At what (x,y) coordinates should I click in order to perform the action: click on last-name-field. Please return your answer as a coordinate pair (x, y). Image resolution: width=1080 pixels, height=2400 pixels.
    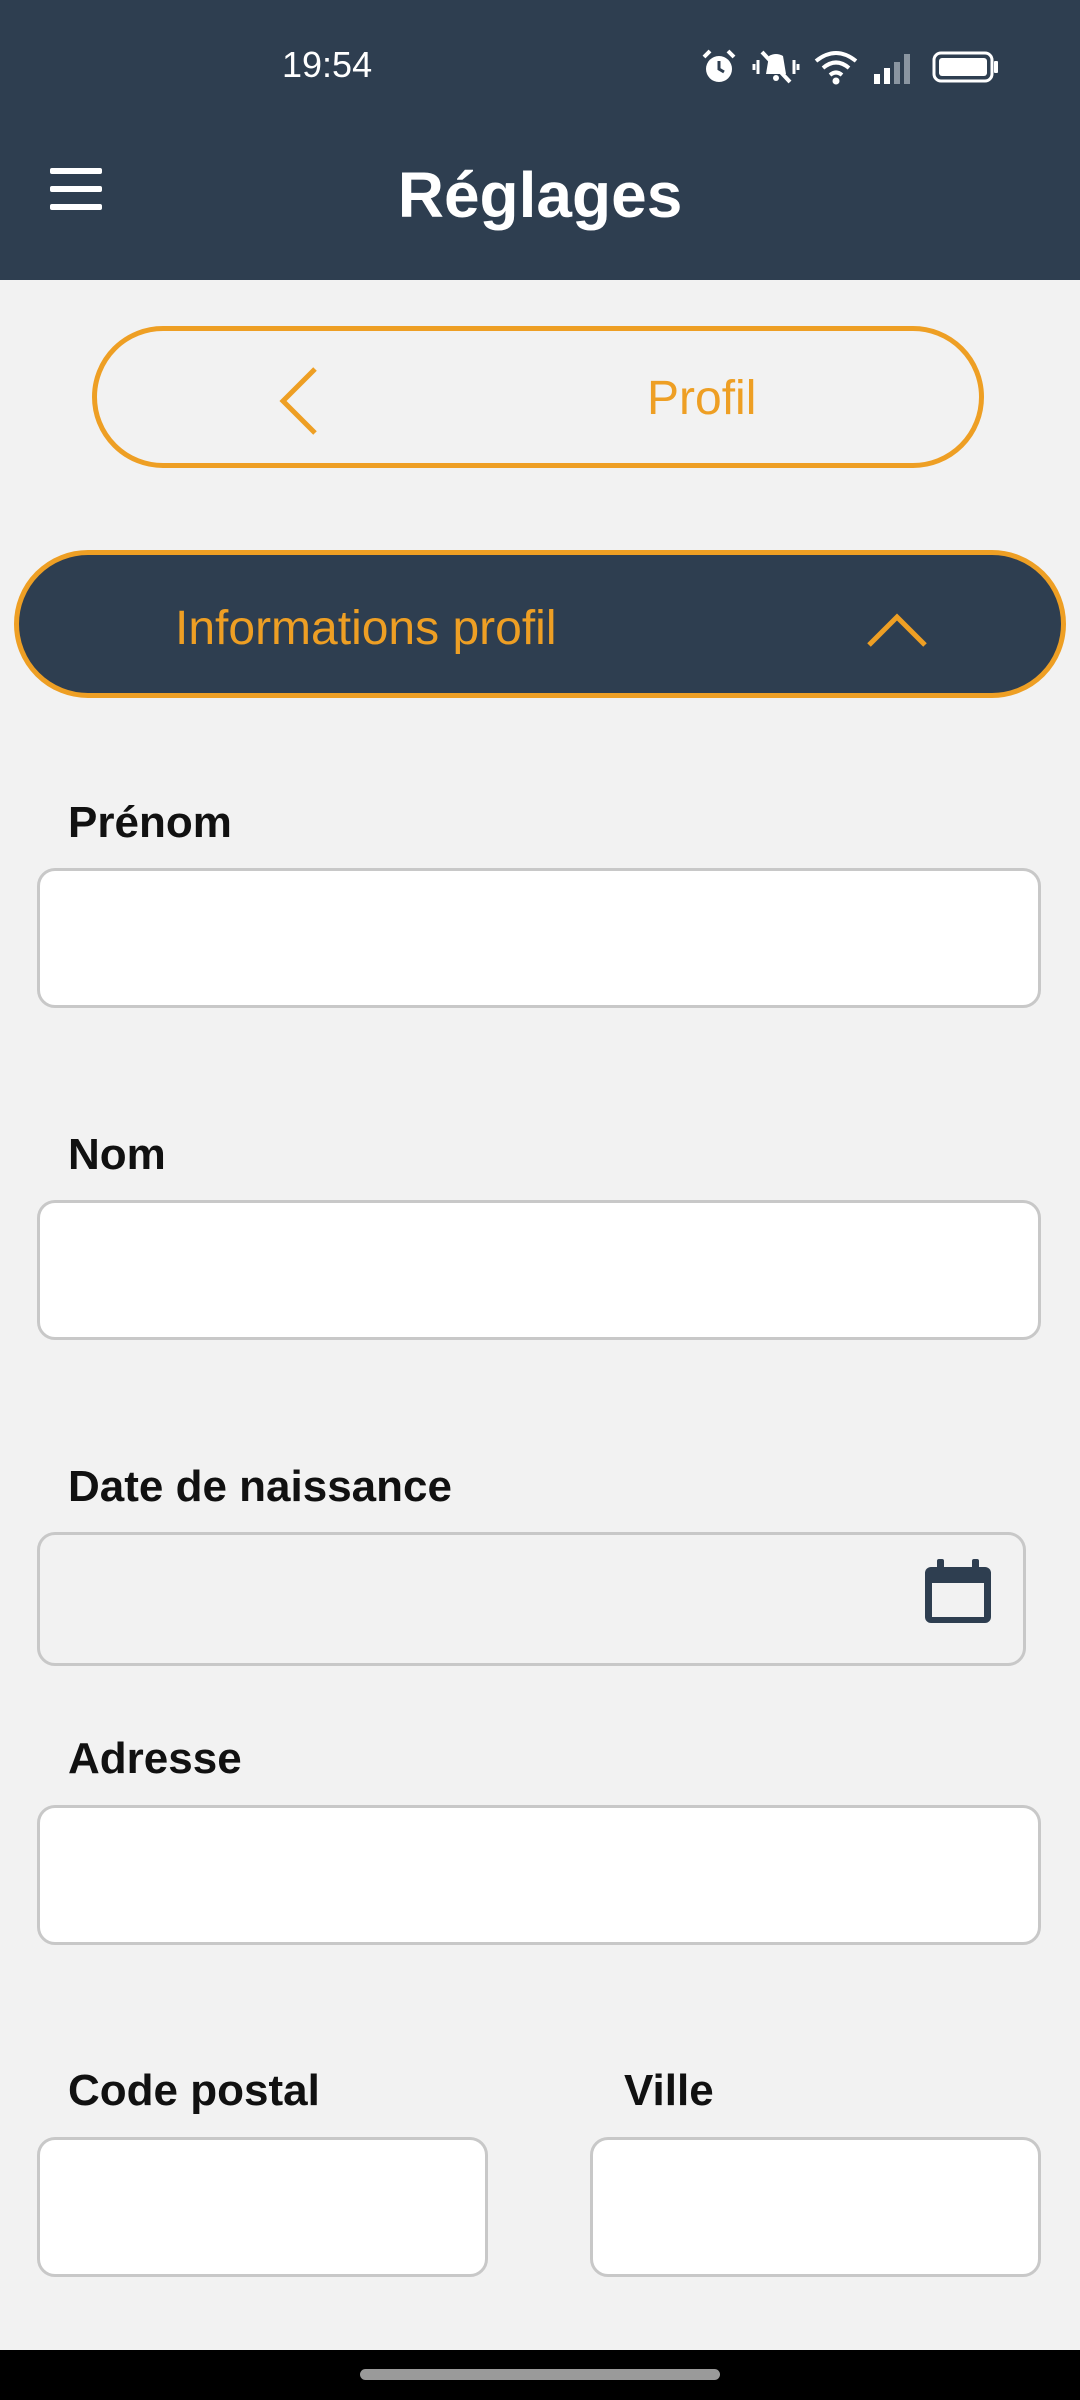
    Looking at the image, I should click on (539, 1270).